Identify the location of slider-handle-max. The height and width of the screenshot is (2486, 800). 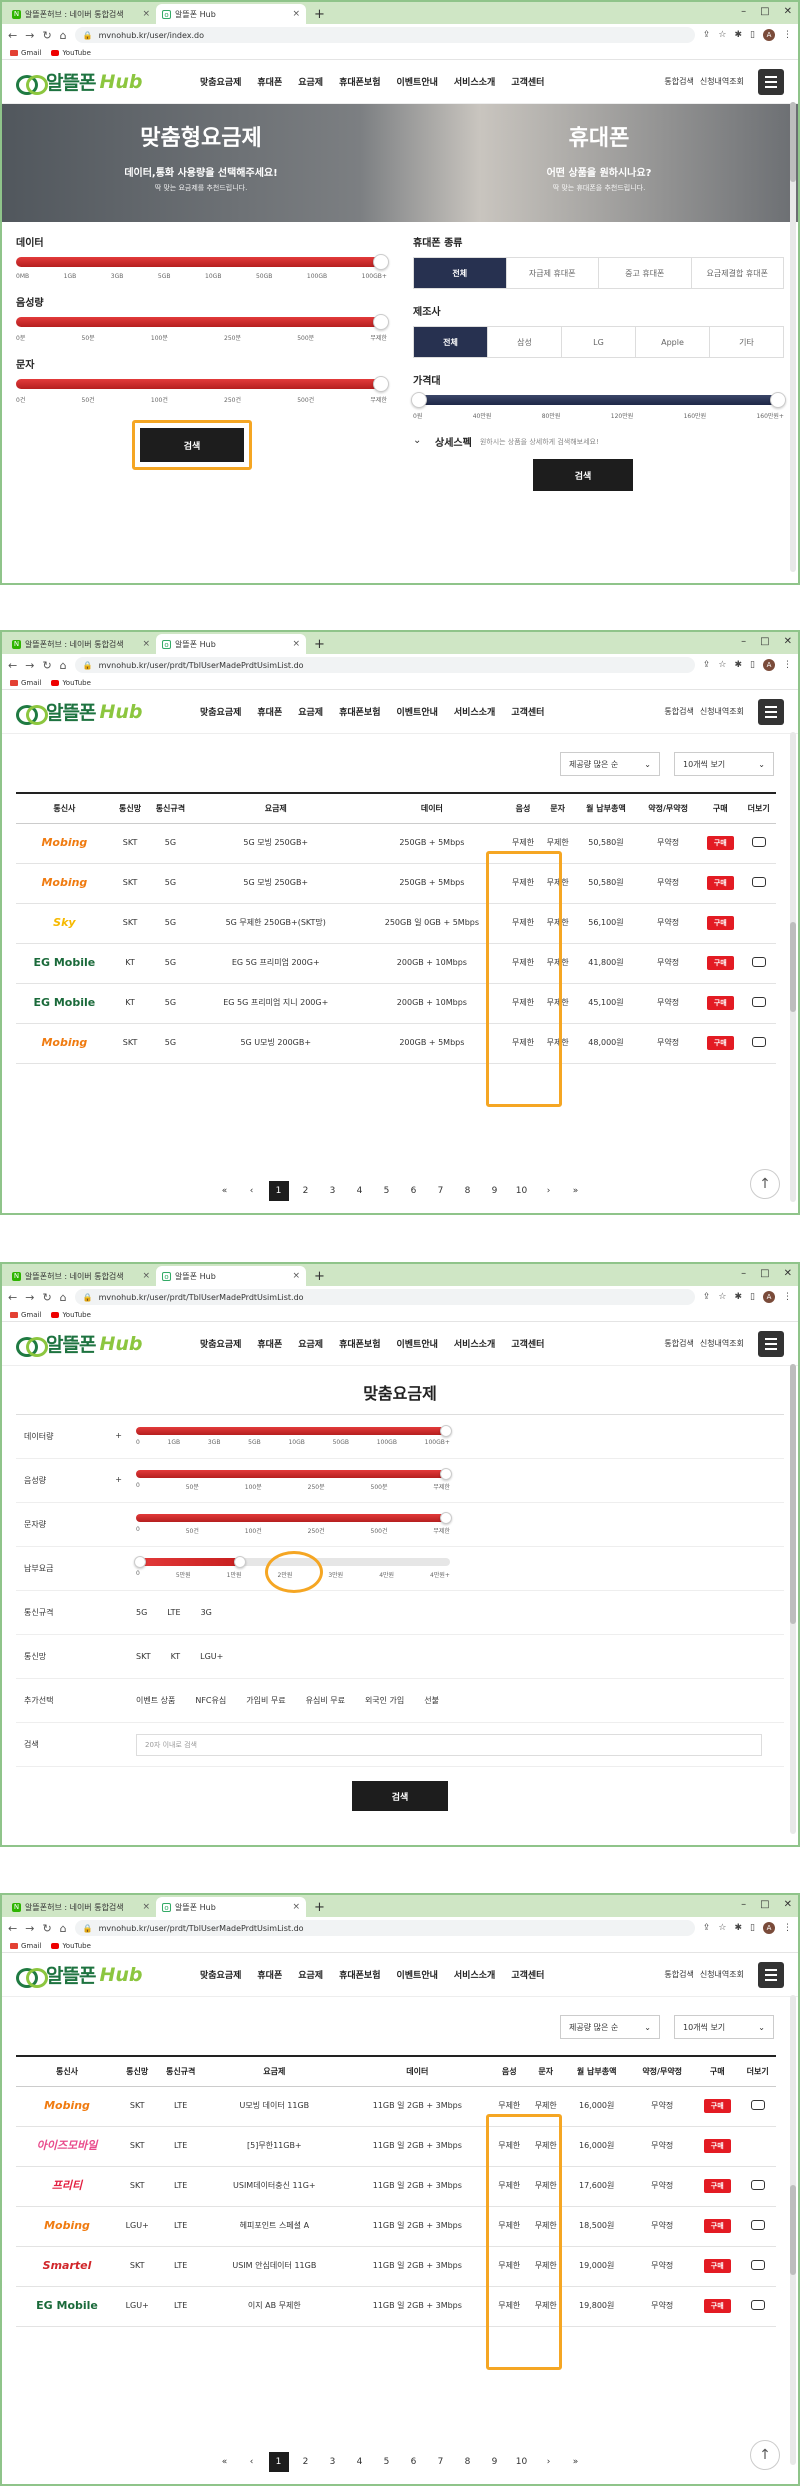
(240, 1562).